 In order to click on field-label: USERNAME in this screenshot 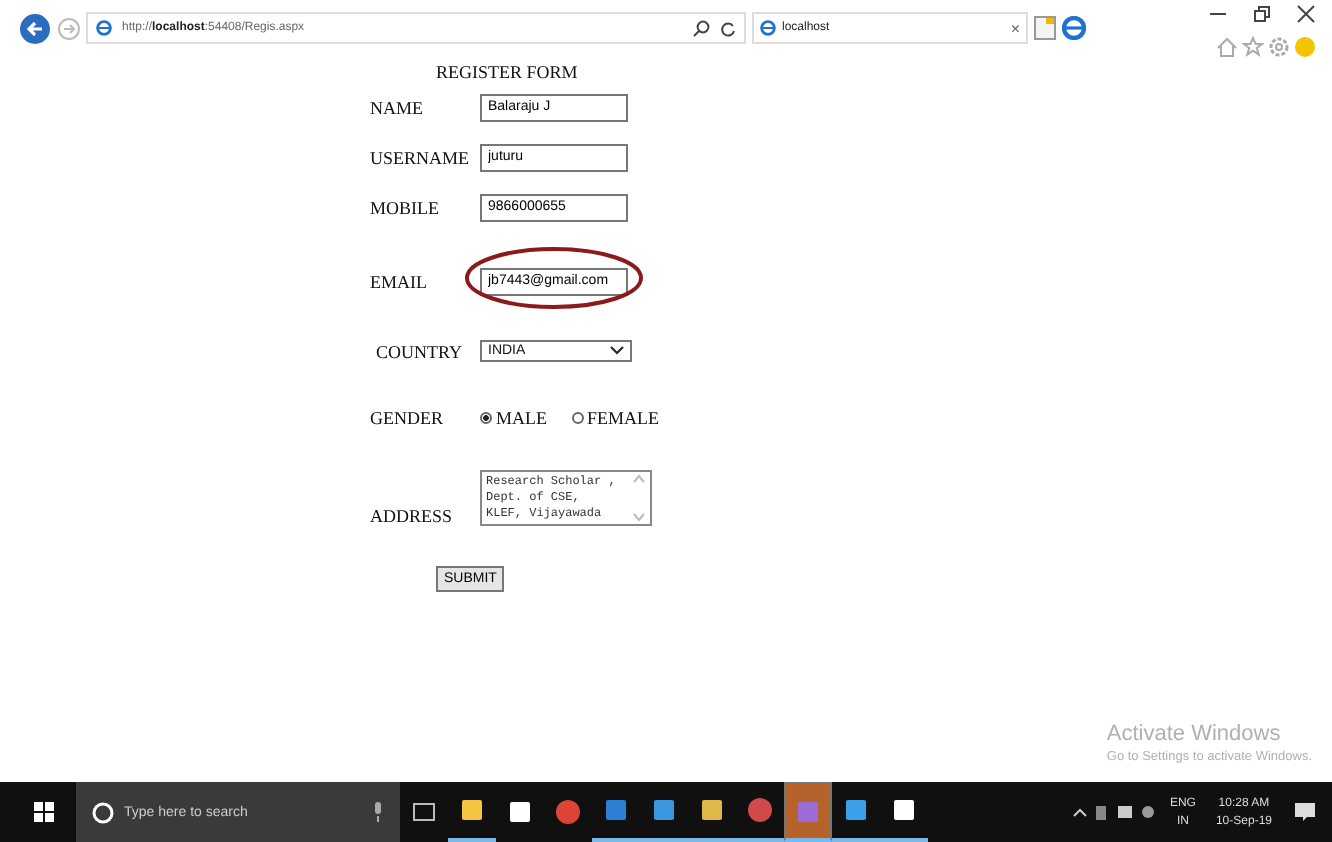, I will do `click(421, 157)`.